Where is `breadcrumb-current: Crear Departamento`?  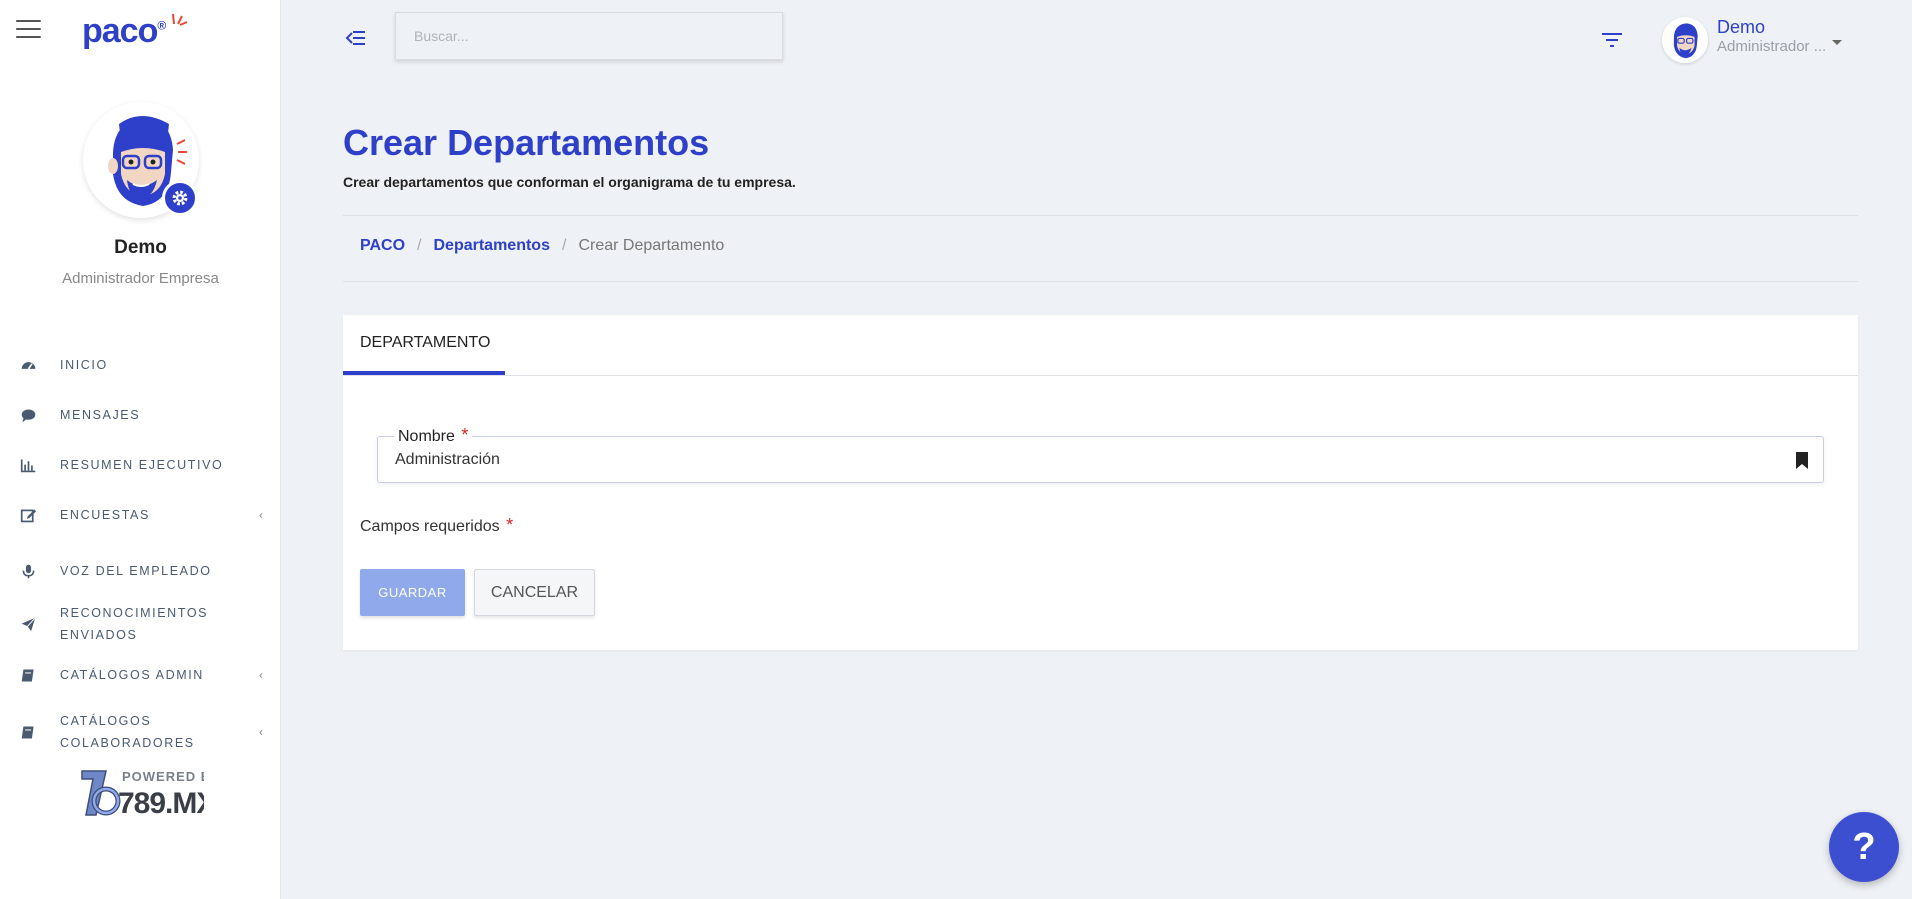
breadcrumb-current: Crear Departamento is located at coordinates (651, 245).